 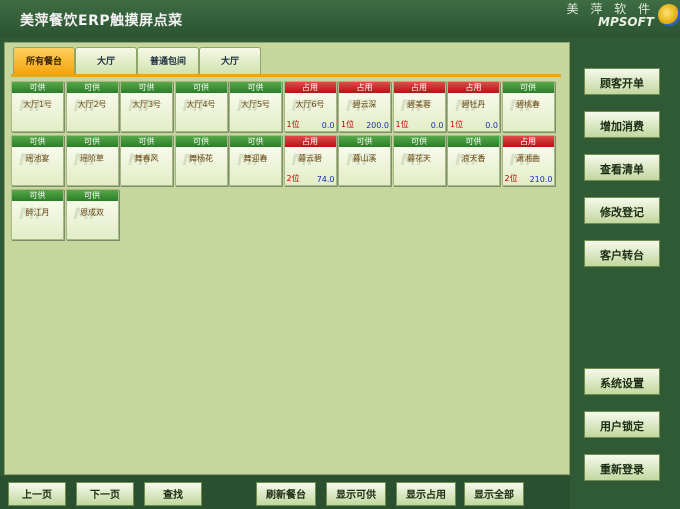 I want to click on bottom-toolbar: 上一页 下一页 查找 刷新餐台 显示可供 显示占用 显示全部, so click(x=285, y=492).